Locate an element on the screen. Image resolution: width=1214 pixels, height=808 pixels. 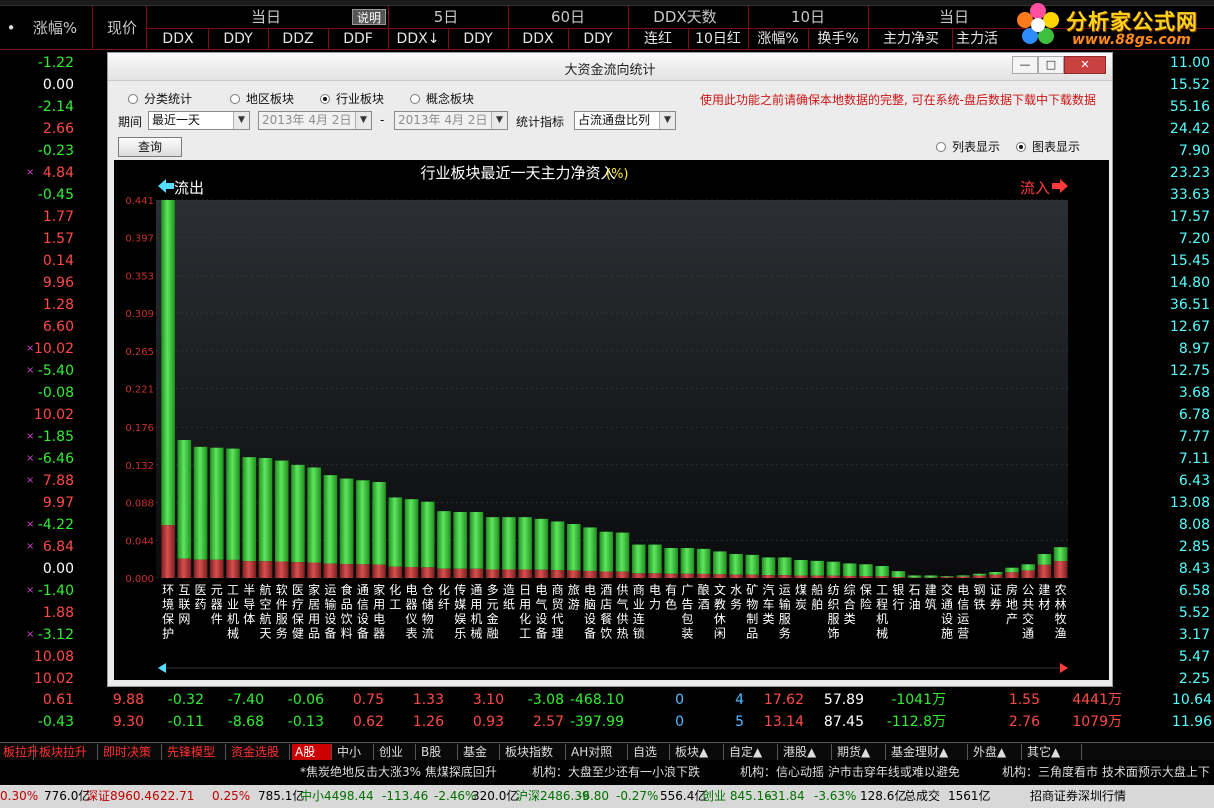
header-main-active: 主力活 is located at coordinates (986, 39).